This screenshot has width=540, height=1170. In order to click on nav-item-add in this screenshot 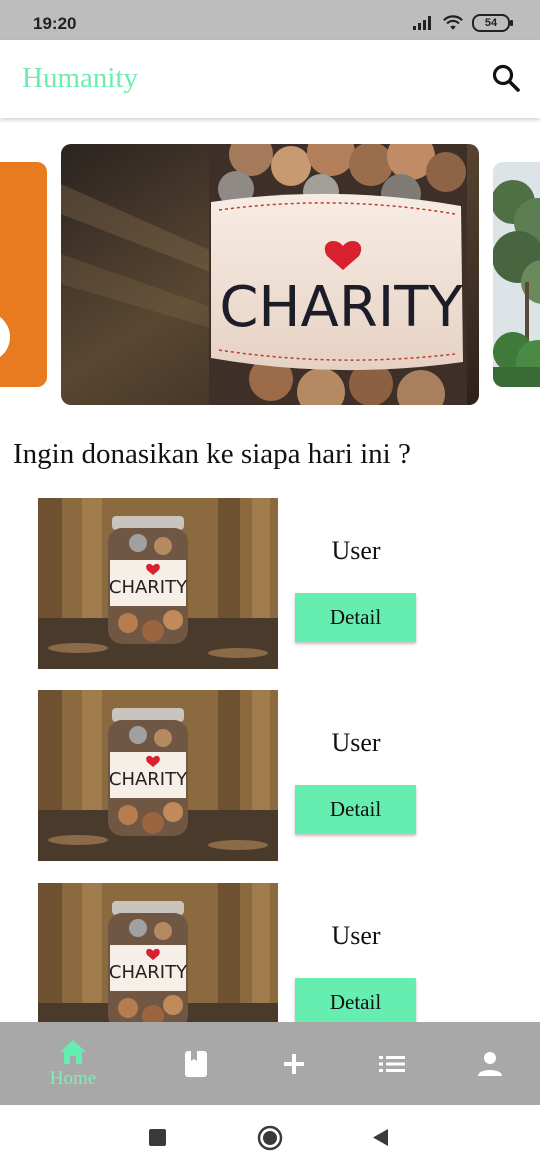, I will do `click(294, 1063)`.